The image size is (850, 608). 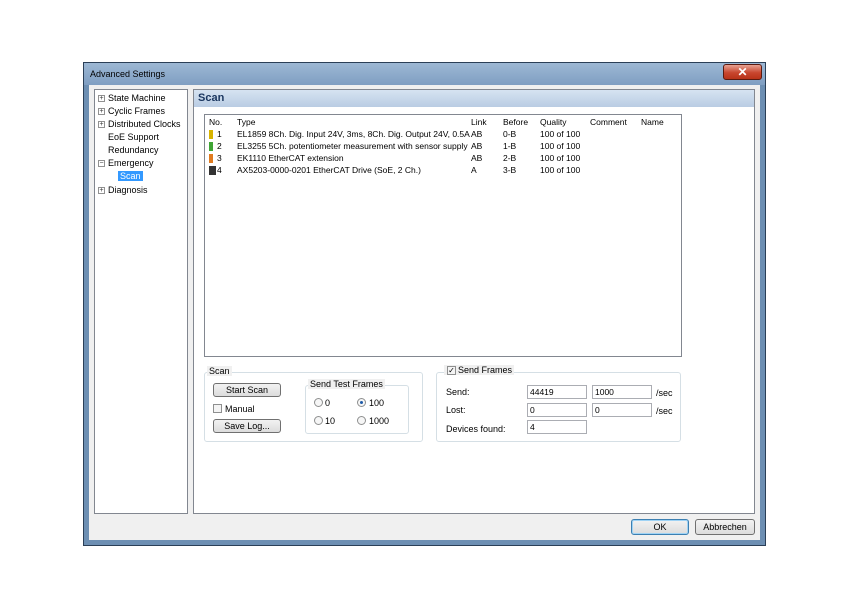 I want to click on radio-frames-1000-label: 1000, so click(x=379, y=421).